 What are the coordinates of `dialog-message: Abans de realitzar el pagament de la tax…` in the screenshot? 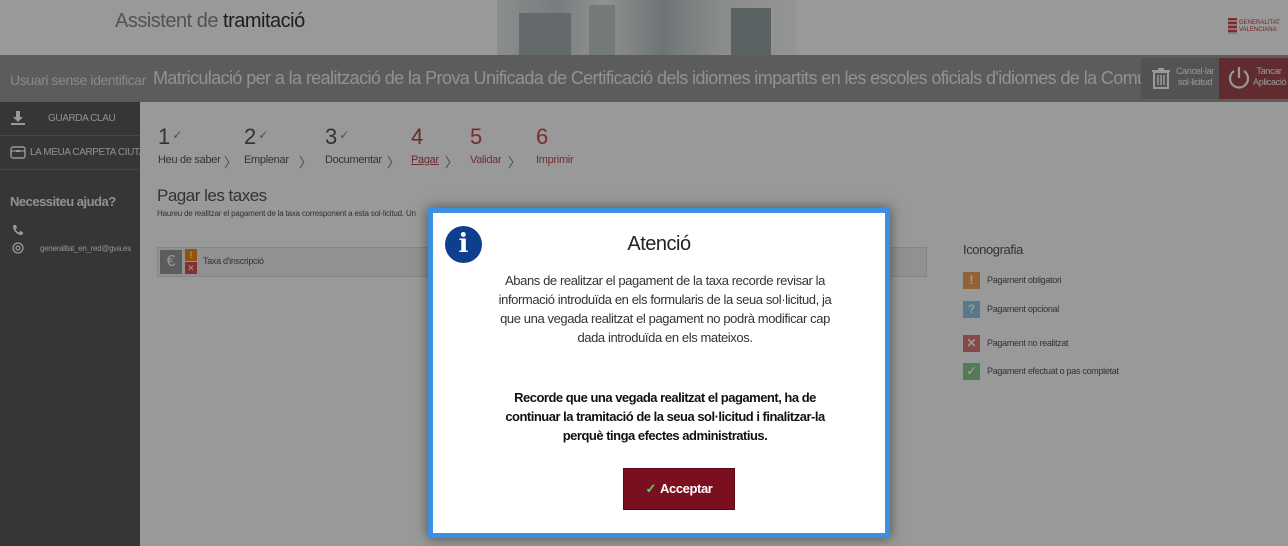 It's located at (665, 309).